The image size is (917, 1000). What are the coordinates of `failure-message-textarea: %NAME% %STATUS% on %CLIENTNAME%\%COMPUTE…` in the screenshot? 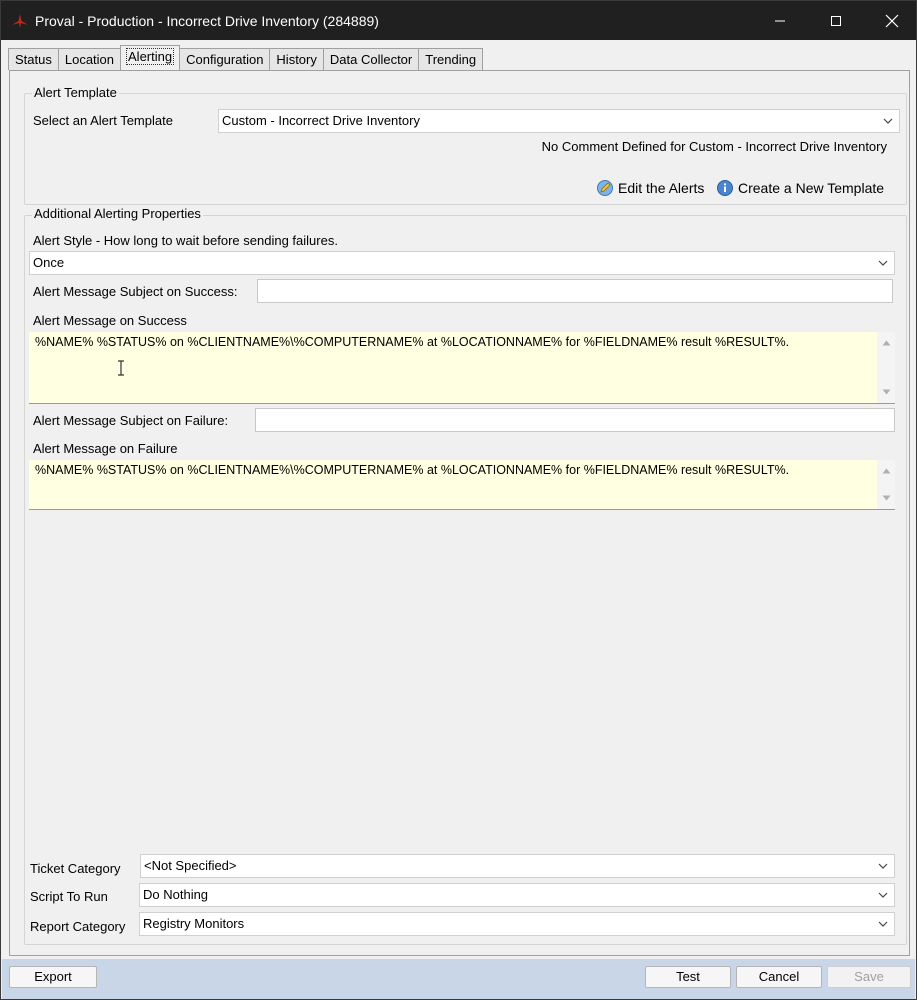 It's located at (462, 485).